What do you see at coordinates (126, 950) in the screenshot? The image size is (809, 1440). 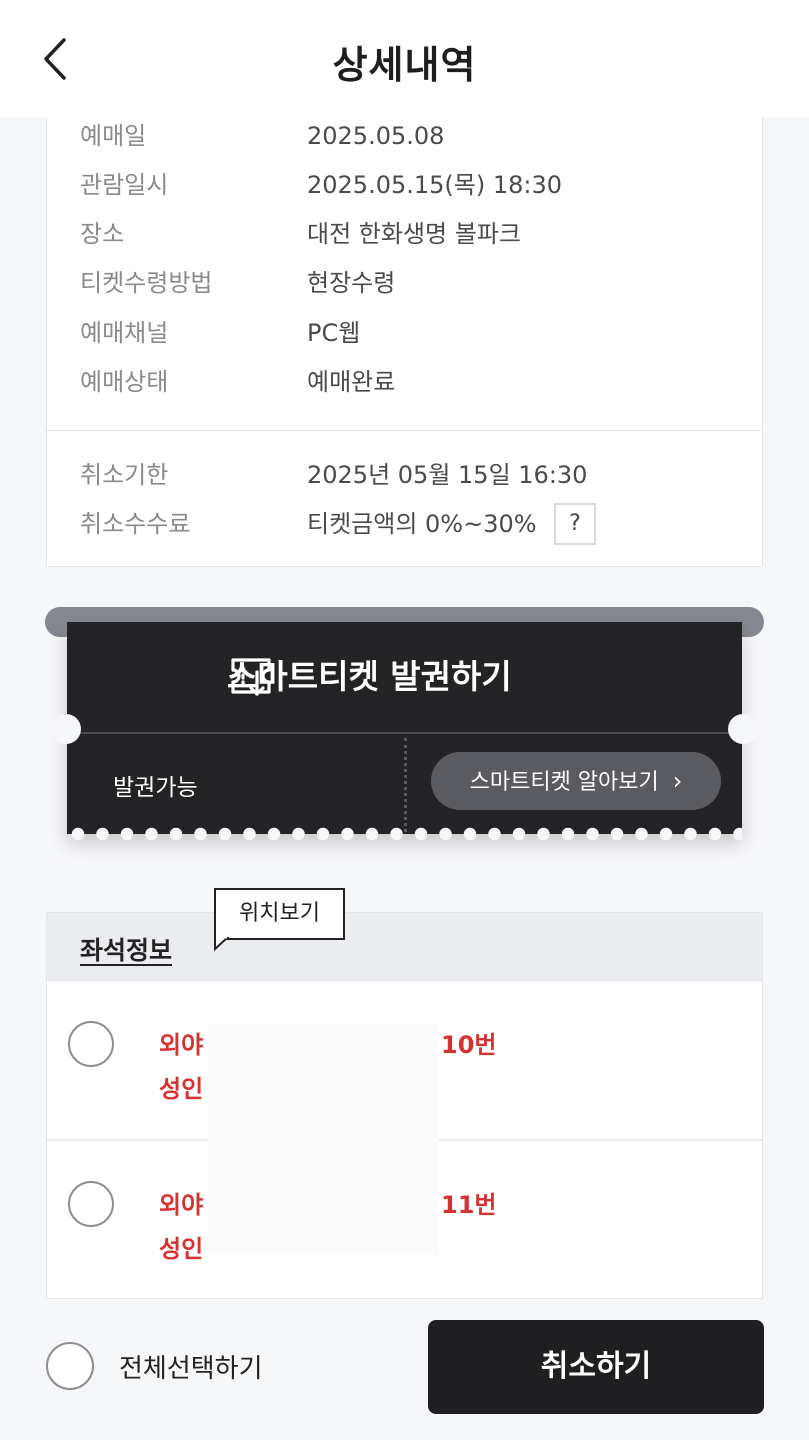 I see `seat-info-title: 좌석정보` at bounding box center [126, 950].